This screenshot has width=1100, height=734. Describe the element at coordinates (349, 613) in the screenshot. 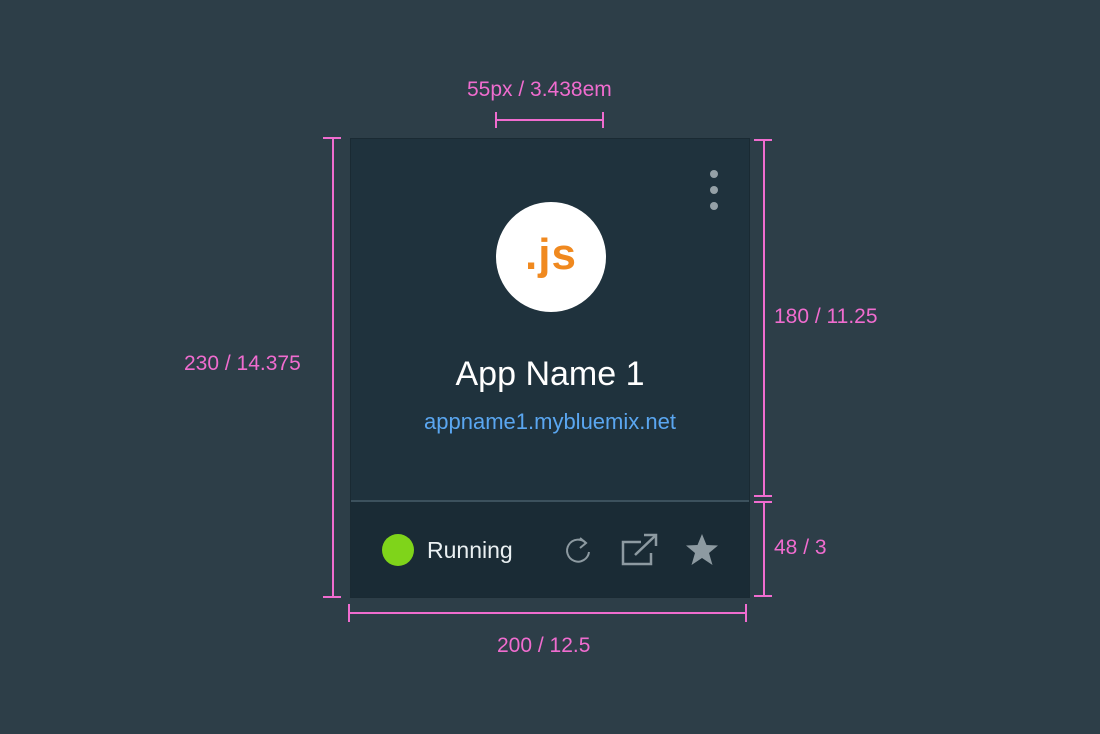

I see `card-width-line-cap-left` at that location.